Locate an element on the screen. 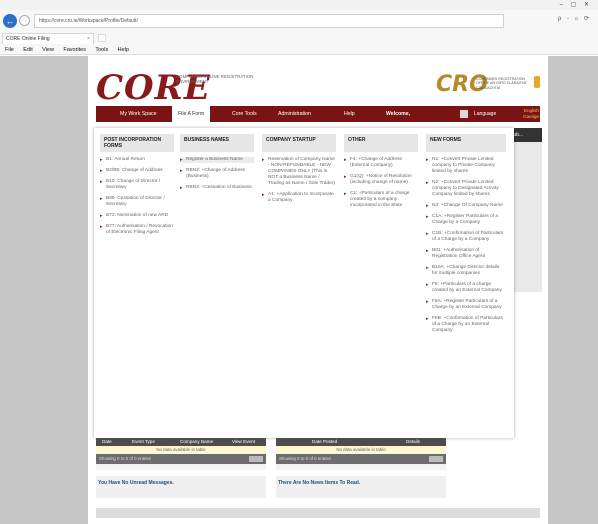  menu-view: View is located at coordinates (48, 50).